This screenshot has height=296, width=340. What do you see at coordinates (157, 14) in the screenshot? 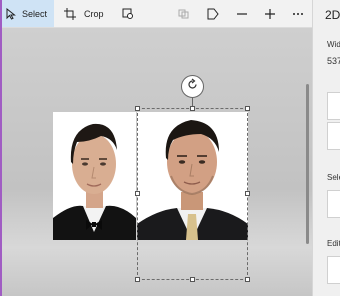
I see `toolbar: Select Crop` at bounding box center [157, 14].